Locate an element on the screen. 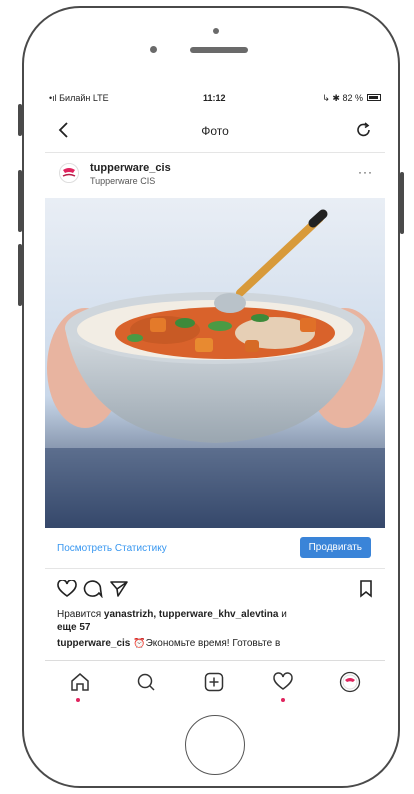 The width and height of the screenshot is (414, 794). front-camera is located at coordinates (153, 49).